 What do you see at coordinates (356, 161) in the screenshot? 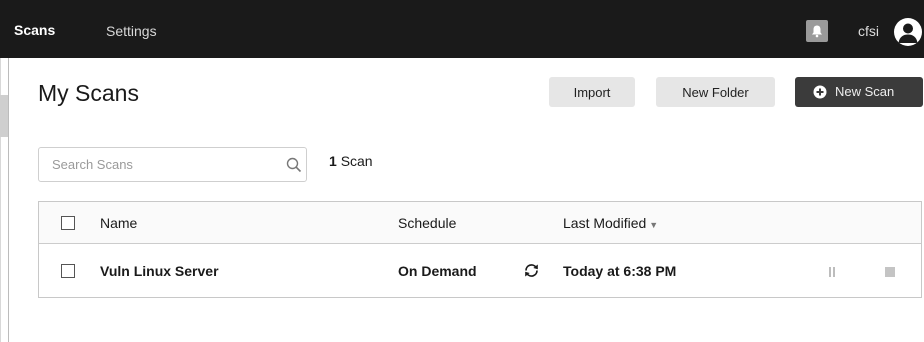
I see `scan-count-label: Scan` at bounding box center [356, 161].